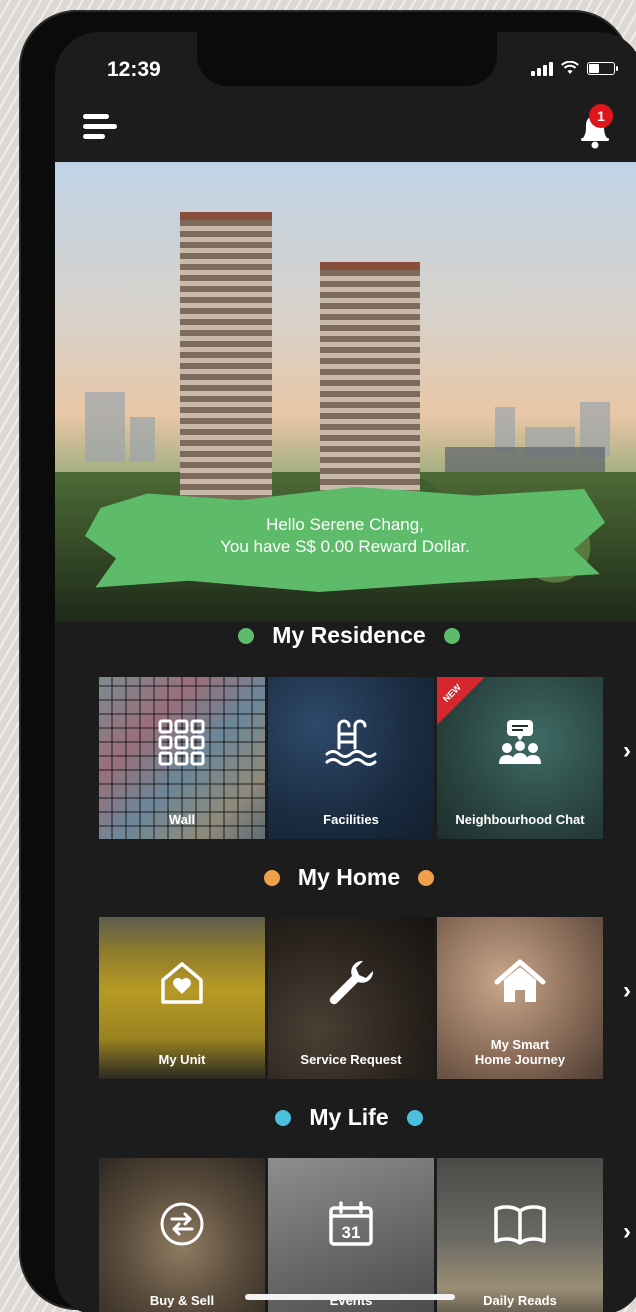 The height and width of the screenshot is (1312, 636). What do you see at coordinates (602, 68) in the screenshot?
I see `battery-icon` at bounding box center [602, 68].